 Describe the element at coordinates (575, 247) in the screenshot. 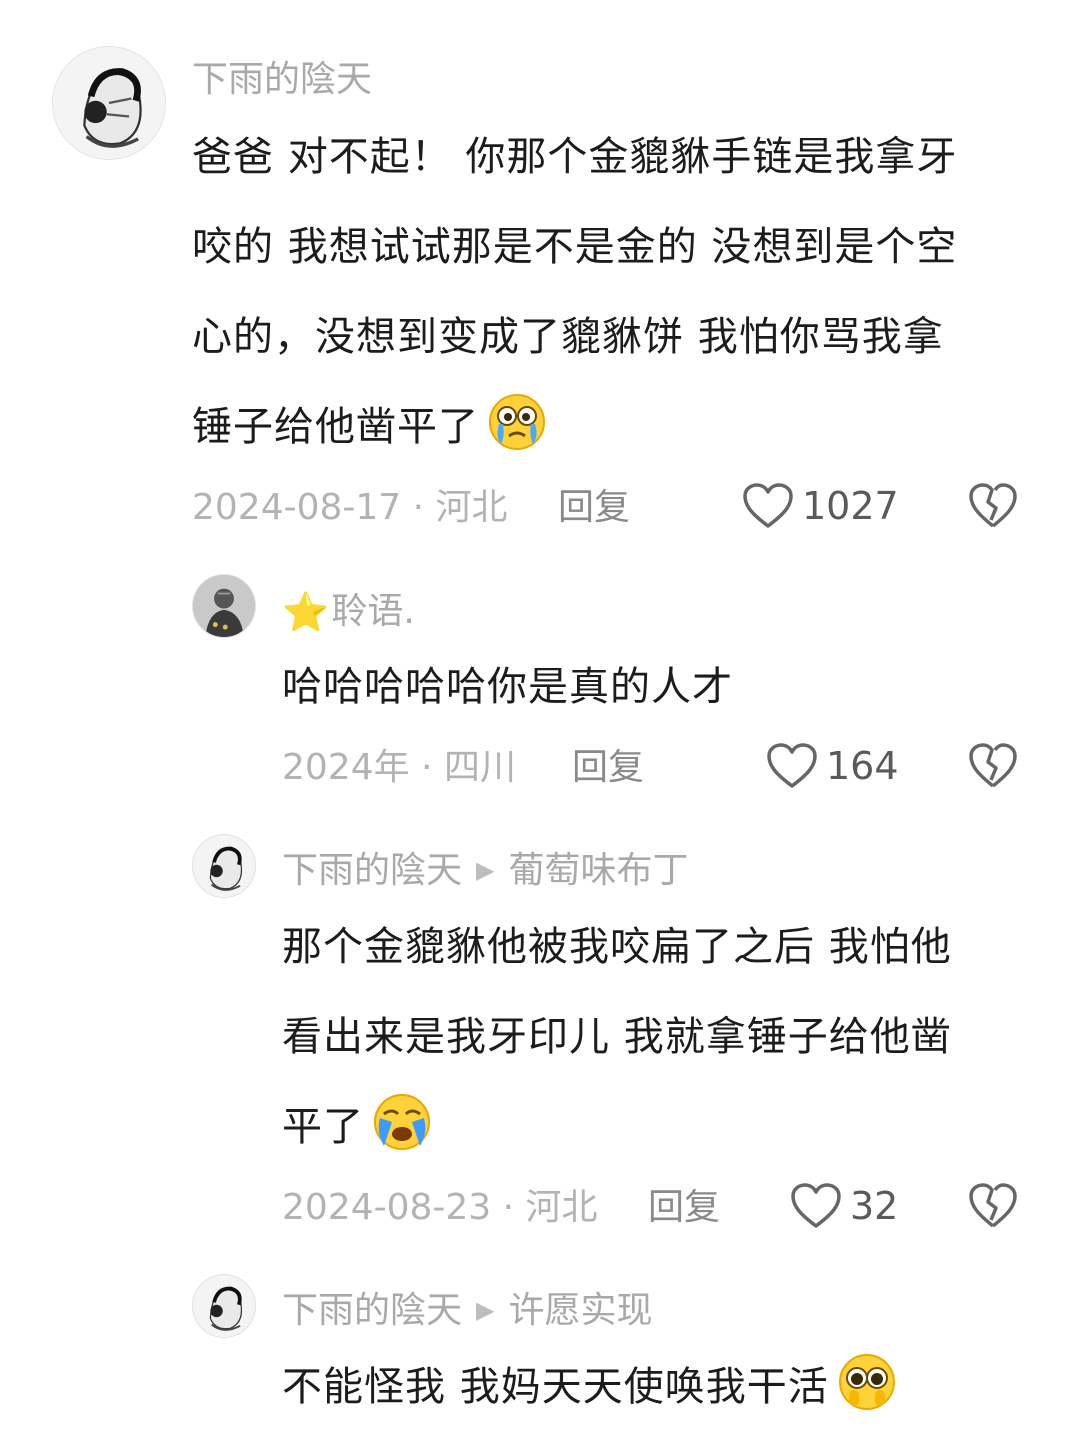

I see `comment-line: 咬的 我想试试那是不是金的 没想到是个空` at that location.